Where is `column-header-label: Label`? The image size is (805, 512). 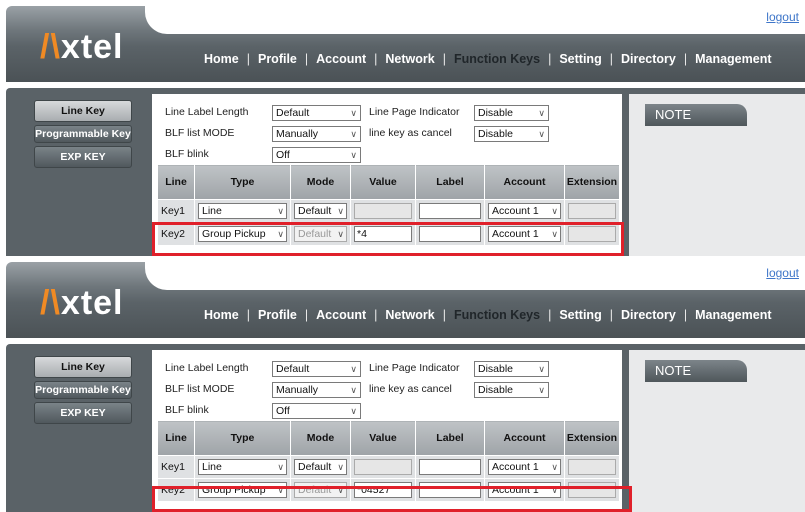 column-header-label: Label is located at coordinates (450, 182).